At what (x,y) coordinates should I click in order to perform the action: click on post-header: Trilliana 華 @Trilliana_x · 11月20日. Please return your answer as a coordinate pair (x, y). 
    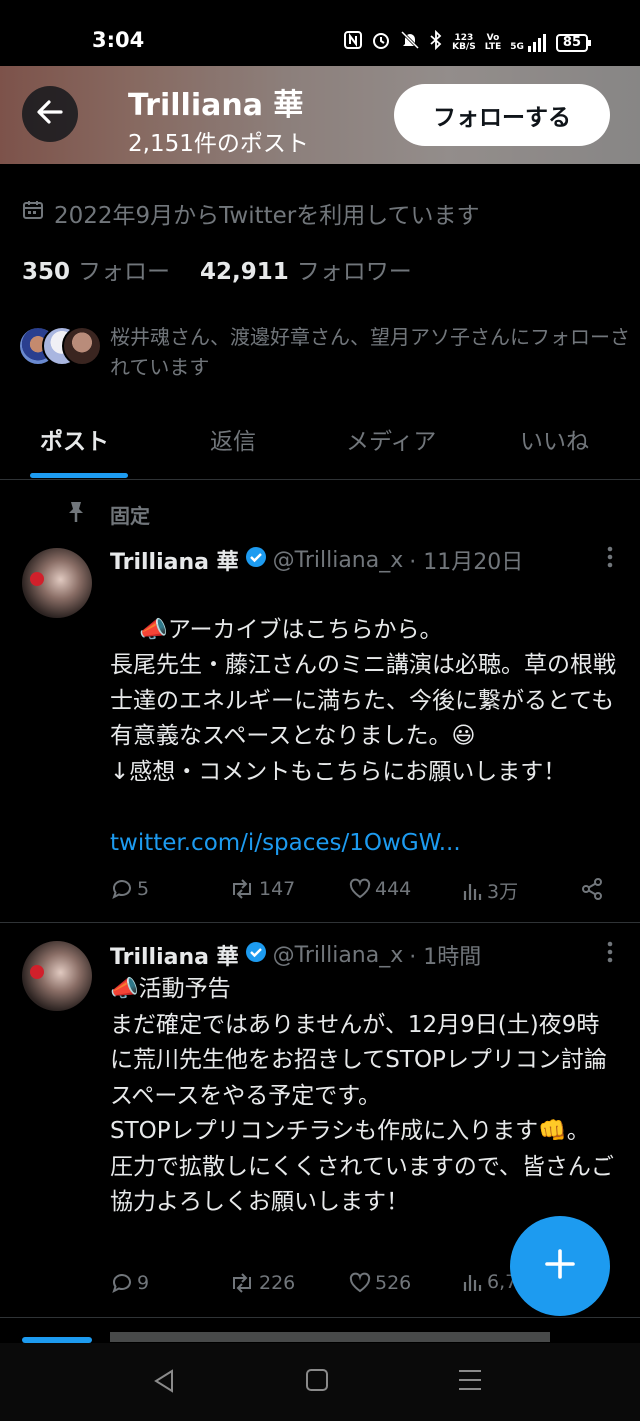
    Looking at the image, I should click on (316, 560).